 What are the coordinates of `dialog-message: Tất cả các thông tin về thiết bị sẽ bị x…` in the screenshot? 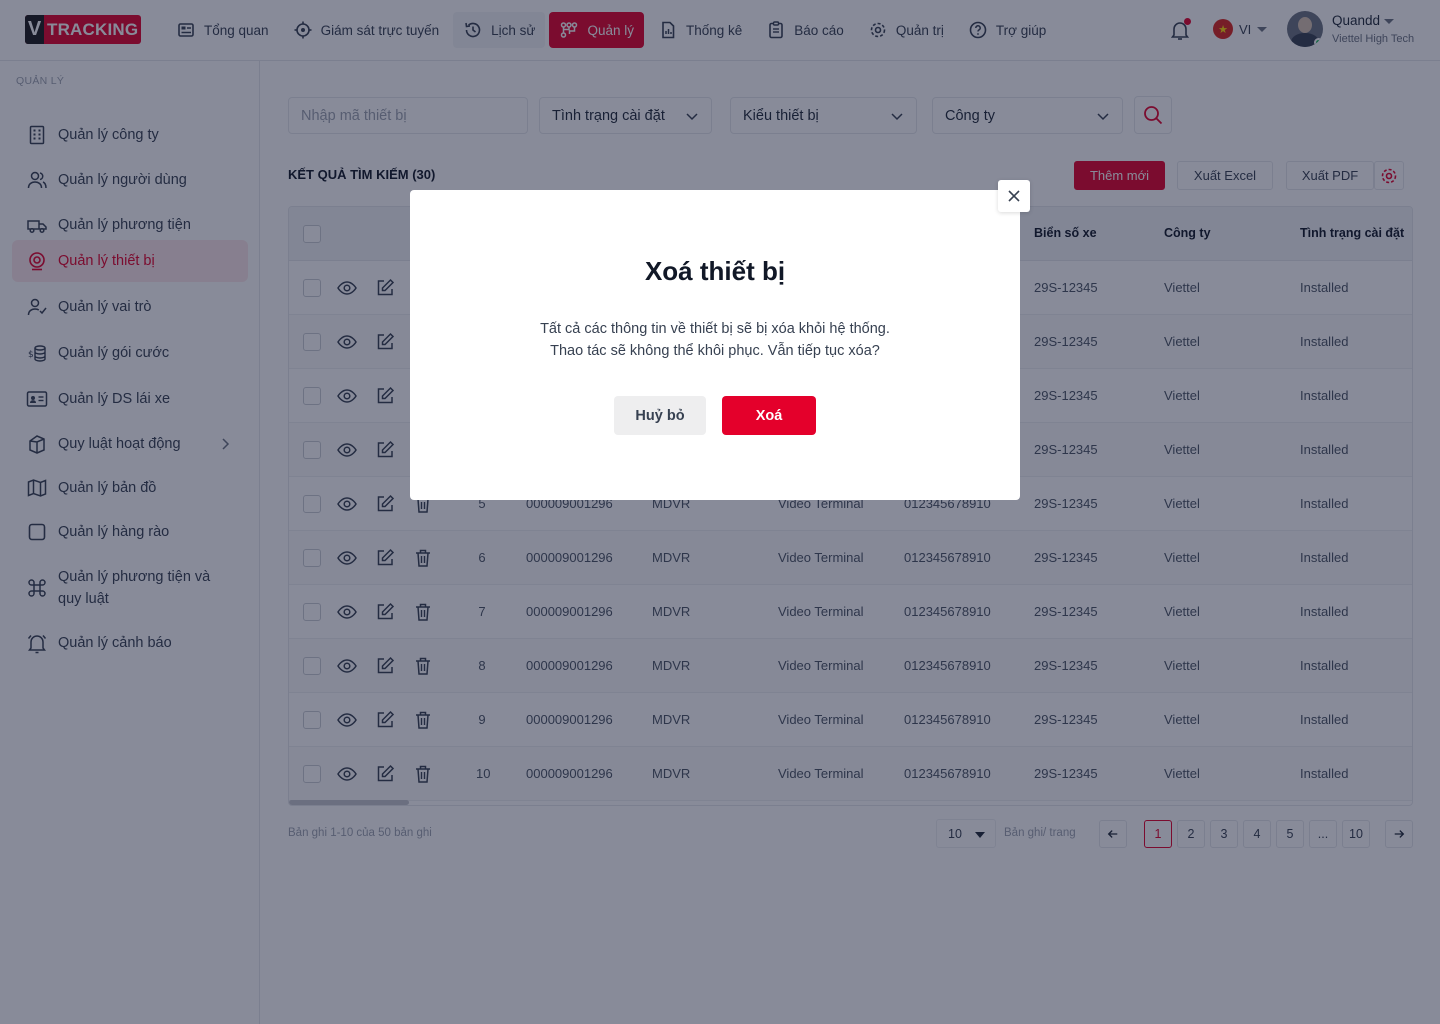 It's located at (715, 340).